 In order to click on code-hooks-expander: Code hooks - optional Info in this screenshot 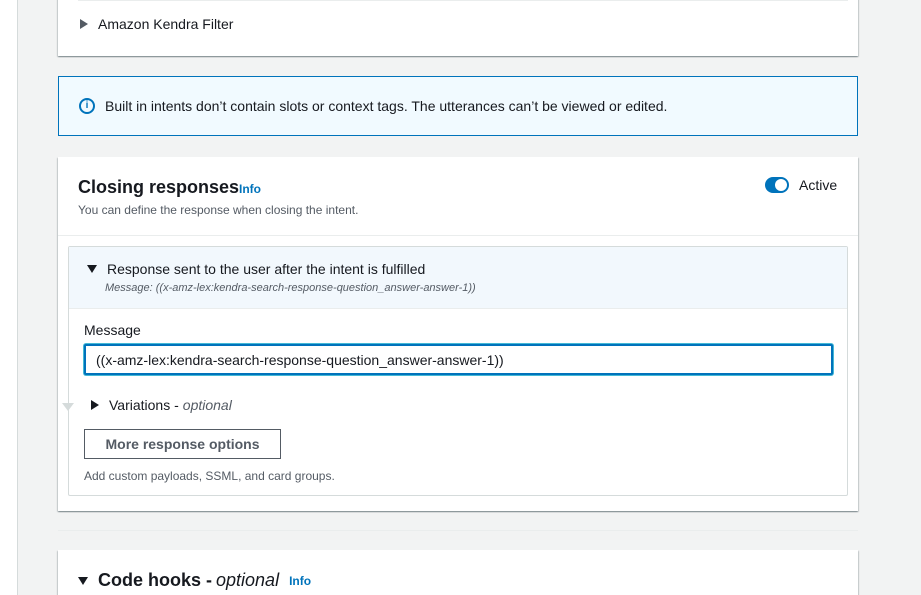, I will do `click(194, 580)`.